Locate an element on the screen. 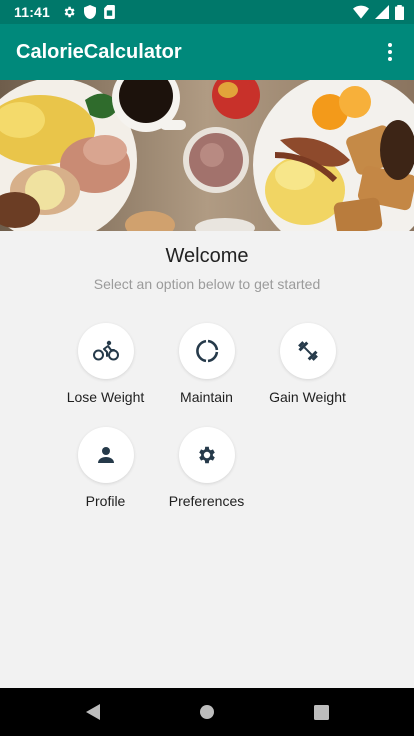 The image size is (414, 736). maintain-button is located at coordinates (206, 351).